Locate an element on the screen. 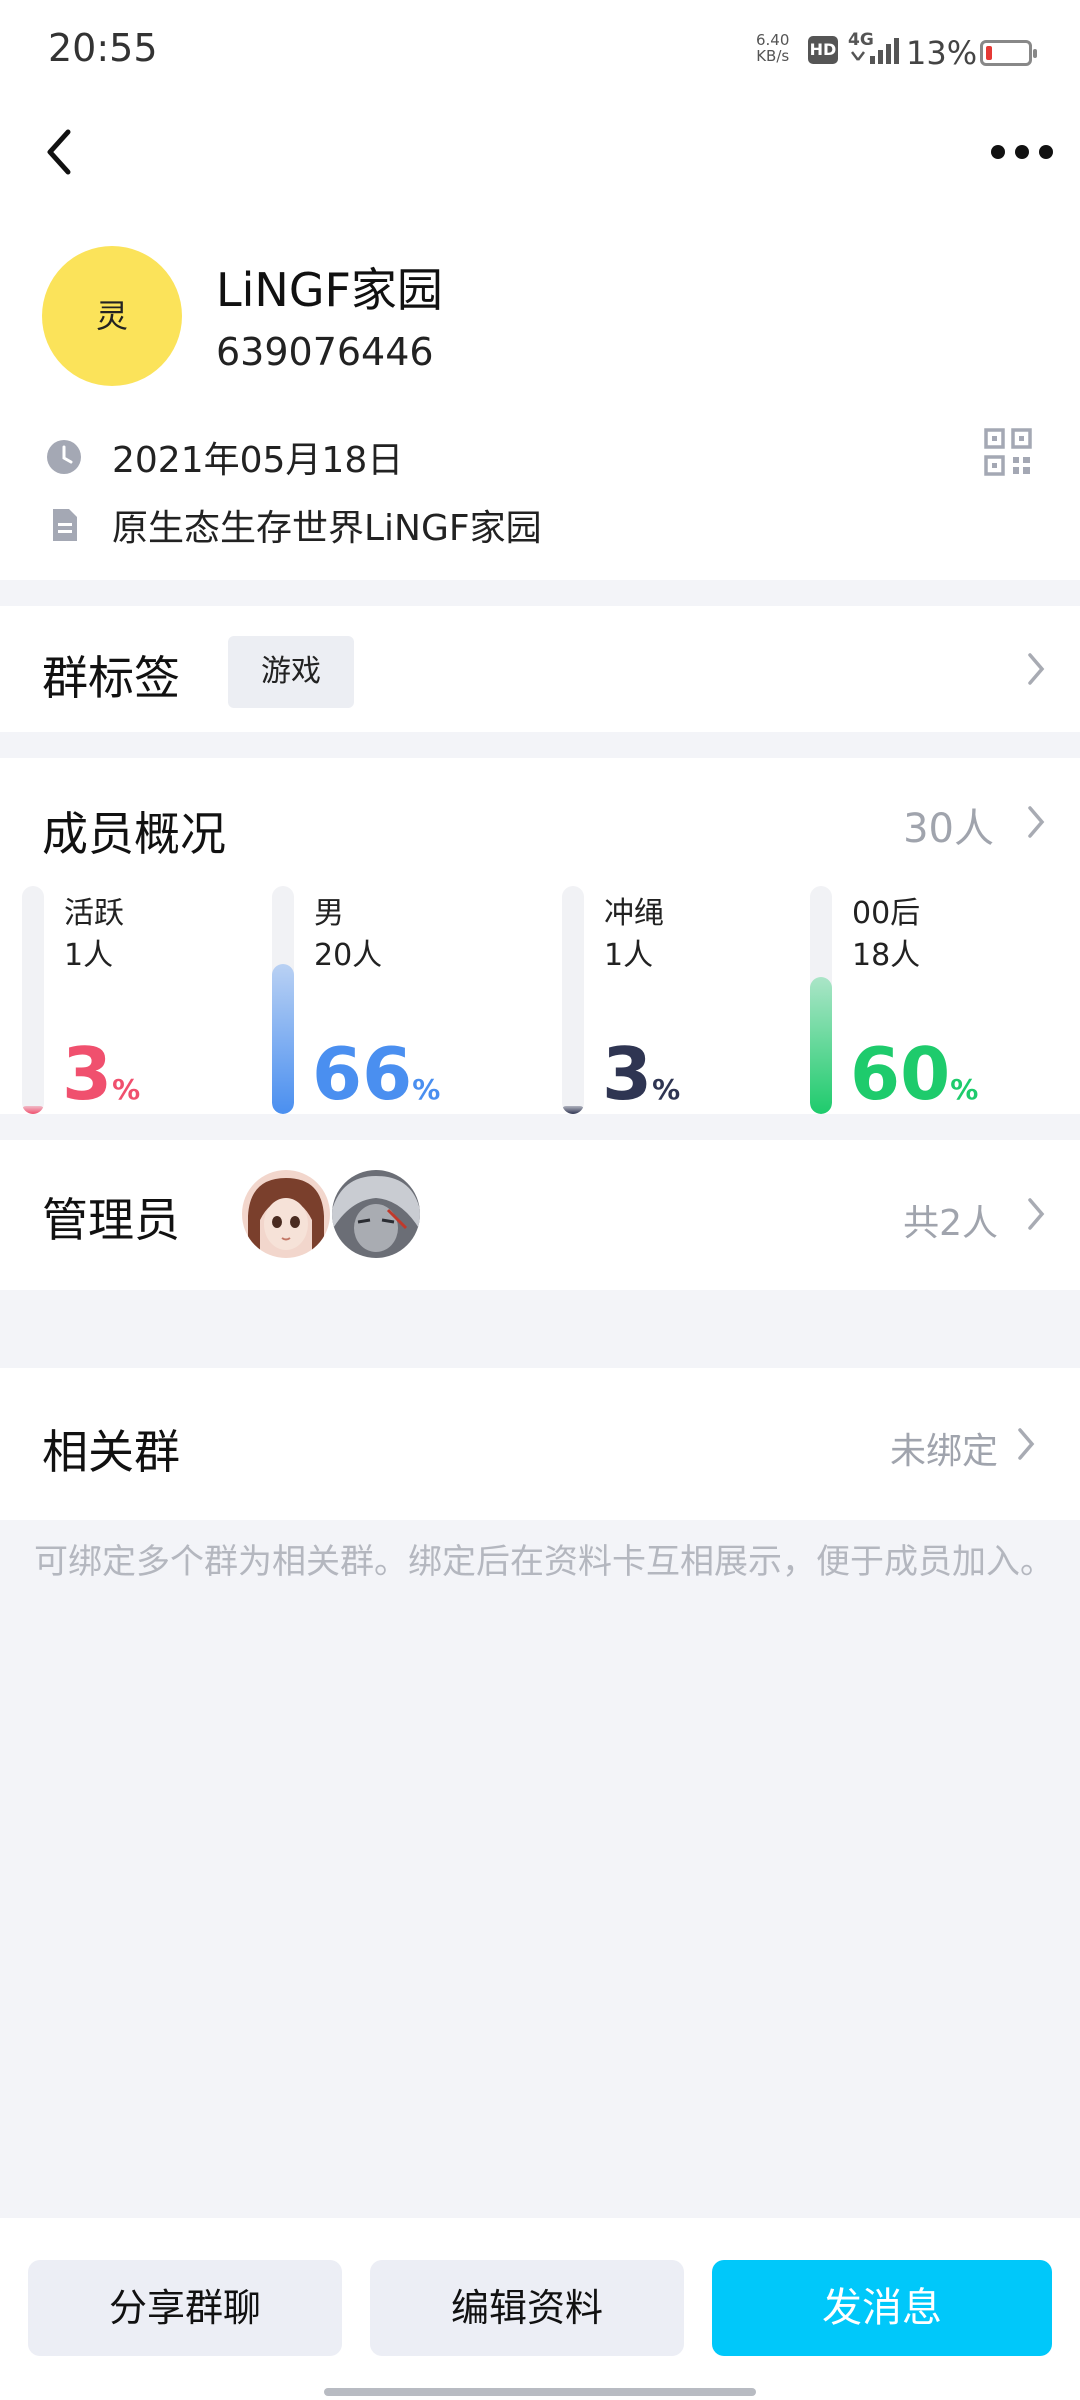  related-title: 相关群 is located at coordinates (111, 1452).